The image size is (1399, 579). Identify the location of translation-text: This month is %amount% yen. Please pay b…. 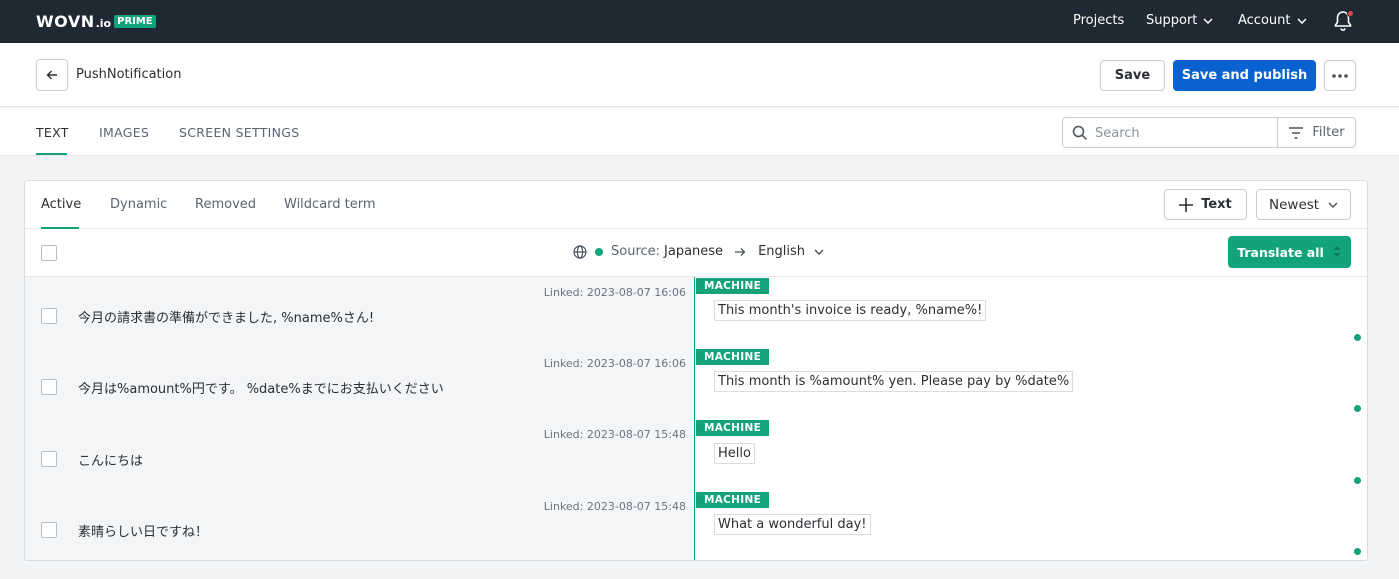
(894, 381).